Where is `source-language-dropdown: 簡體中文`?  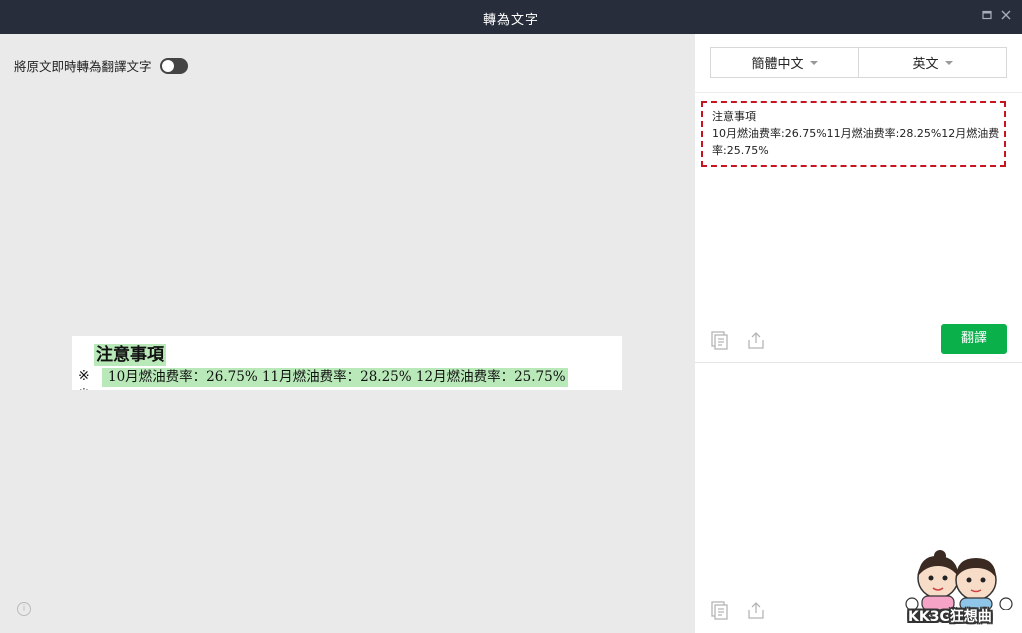 source-language-dropdown: 簡體中文 is located at coordinates (784, 62).